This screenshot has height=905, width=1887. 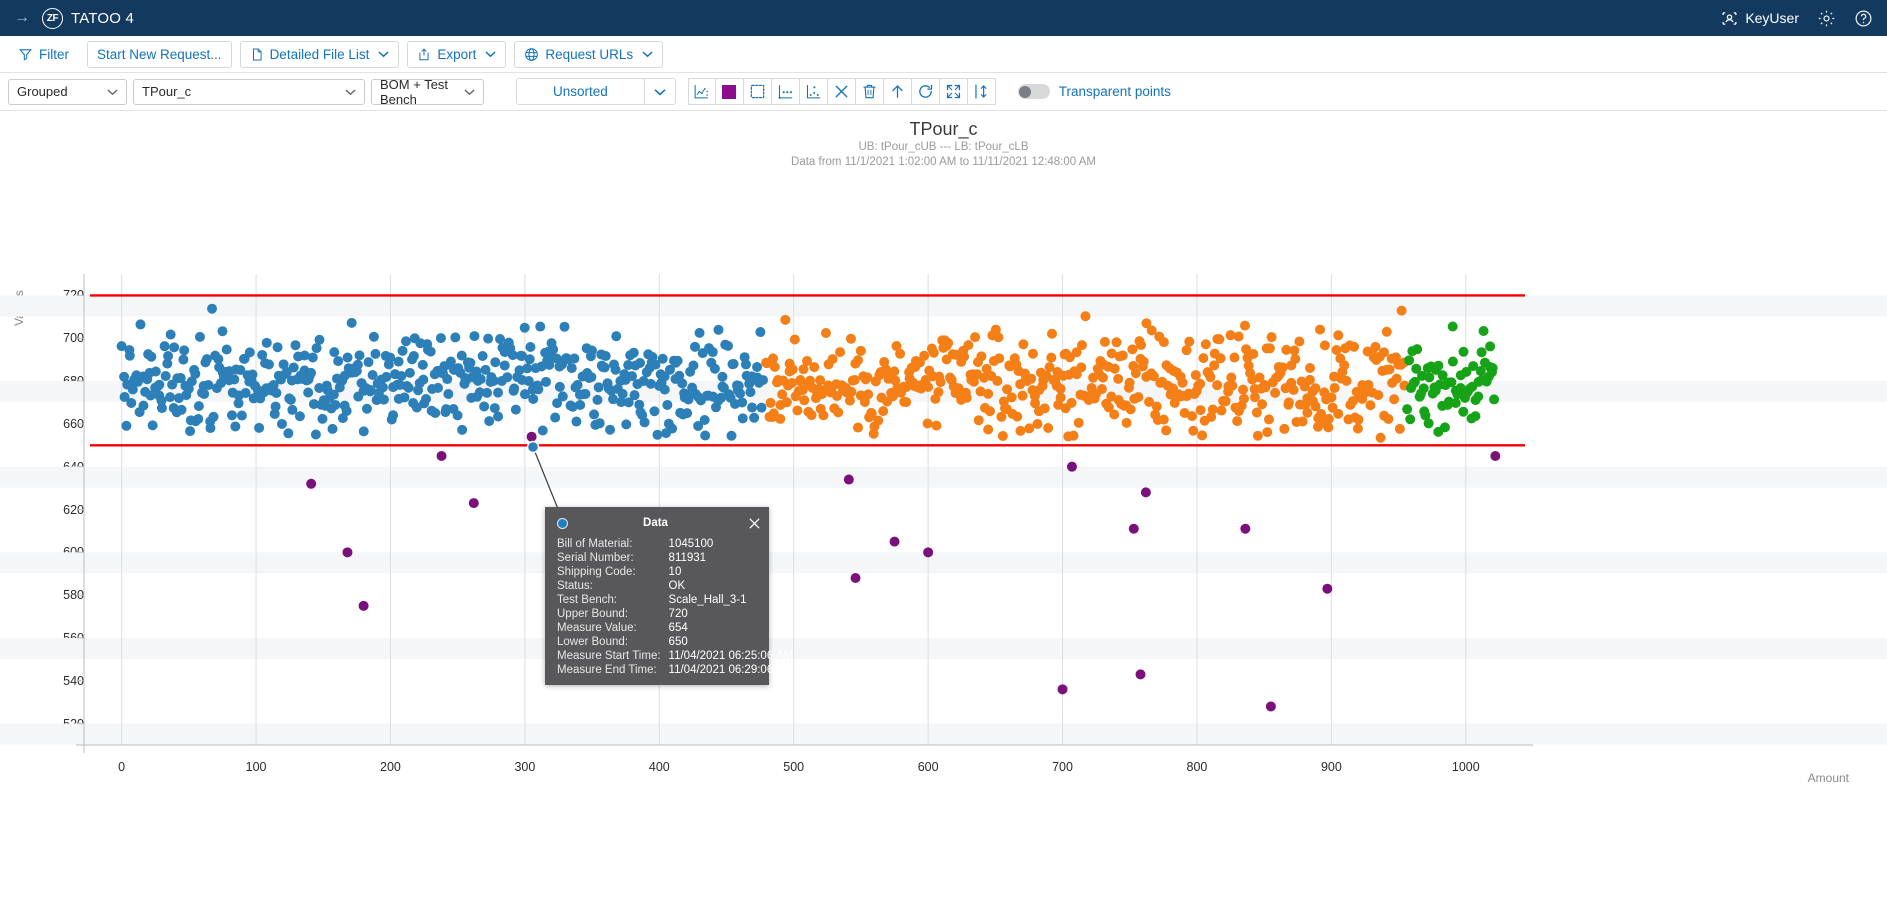 What do you see at coordinates (729, 91) in the screenshot?
I see `color-swatch-icon` at bounding box center [729, 91].